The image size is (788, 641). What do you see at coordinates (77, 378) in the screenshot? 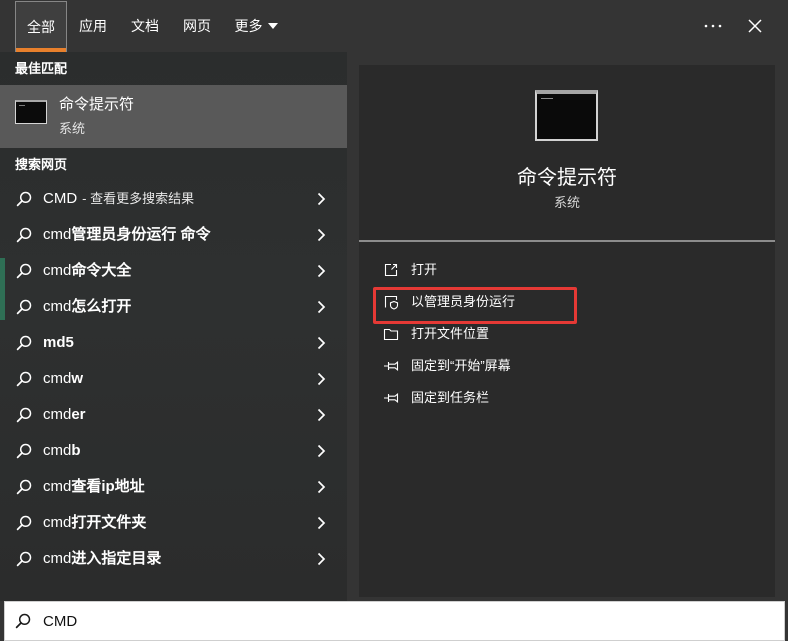
I see `suggestion-completion: w` at bounding box center [77, 378].